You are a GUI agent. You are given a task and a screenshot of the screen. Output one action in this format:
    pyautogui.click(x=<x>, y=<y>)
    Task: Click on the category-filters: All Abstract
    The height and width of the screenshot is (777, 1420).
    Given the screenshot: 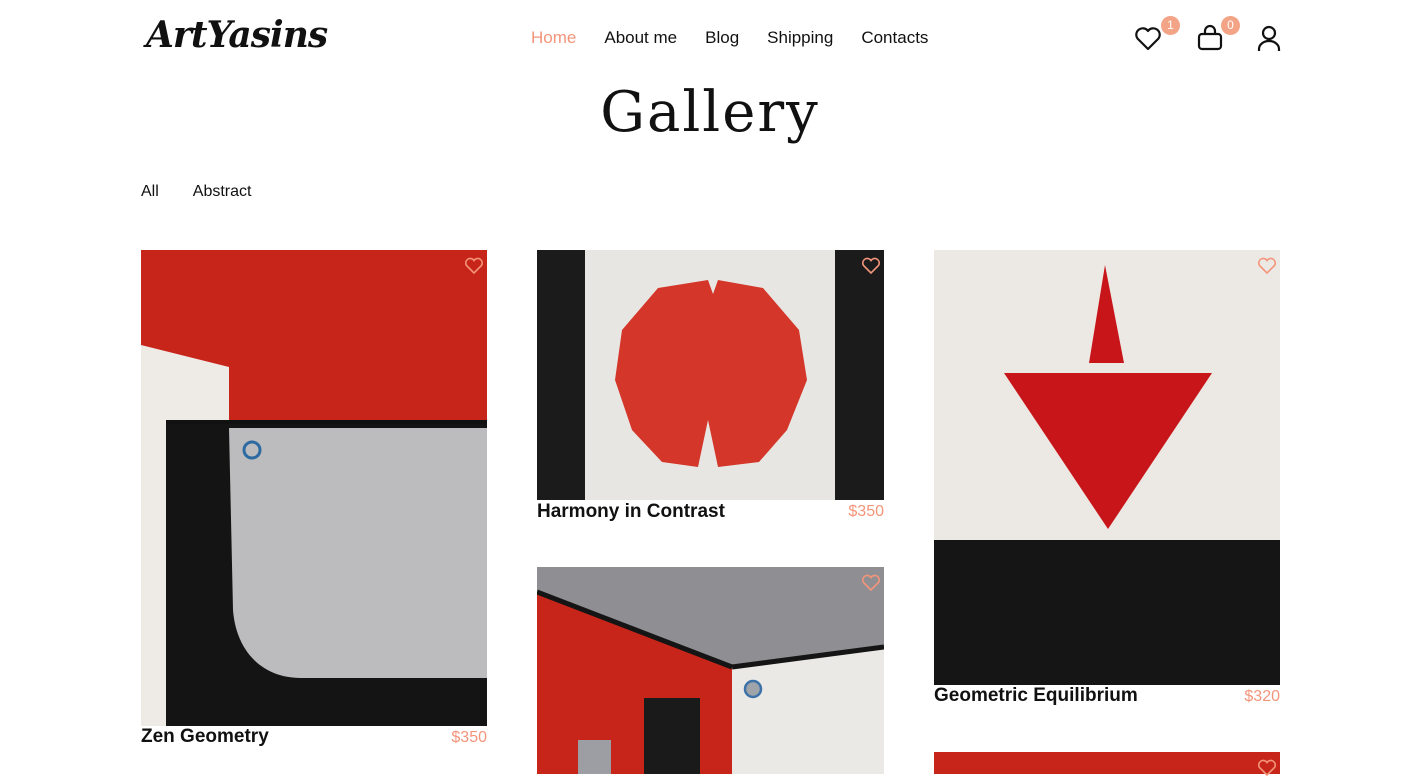 What is the action you would take?
    pyautogui.click(x=213, y=192)
    